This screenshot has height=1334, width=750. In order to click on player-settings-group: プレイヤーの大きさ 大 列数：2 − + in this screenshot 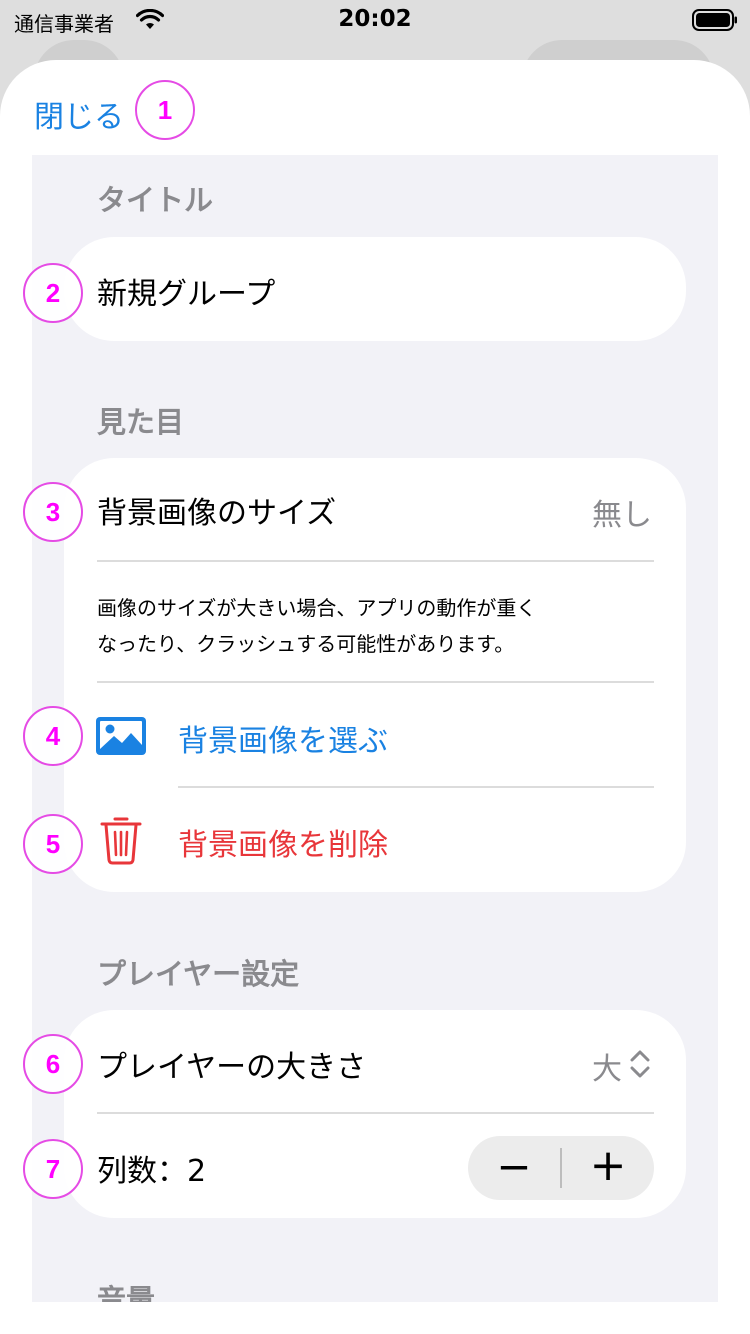, I will do `click(375, 1114)`.